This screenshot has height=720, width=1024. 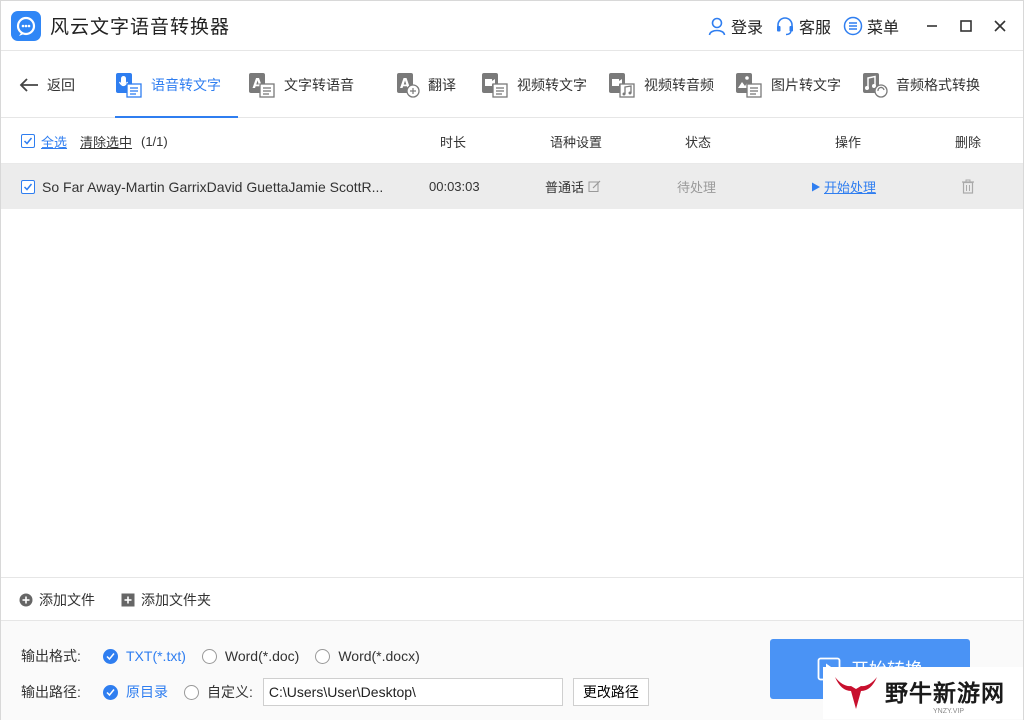 I want to click on add-folder-button: 添加文件夹, so click(x=166, y=600).